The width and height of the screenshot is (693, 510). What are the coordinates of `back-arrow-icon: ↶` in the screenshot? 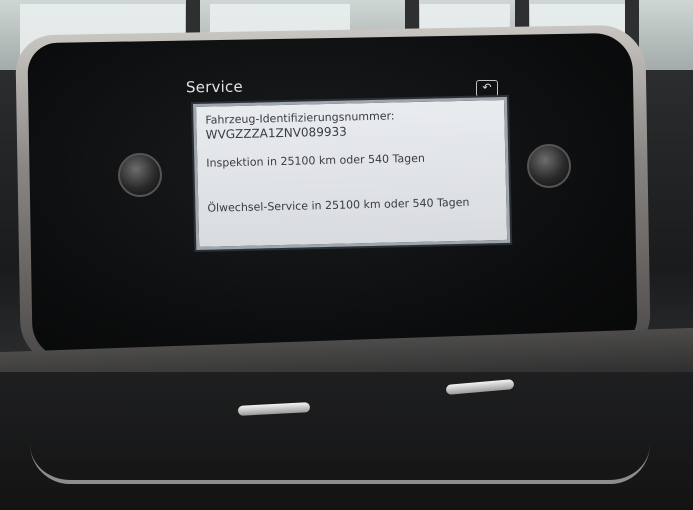 It's located at (487, 87).